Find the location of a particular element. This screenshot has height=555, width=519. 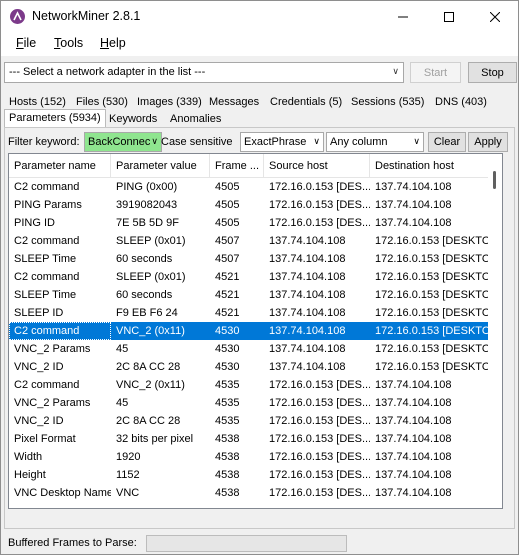

maximize-icon is located at coordinates (449, 16).